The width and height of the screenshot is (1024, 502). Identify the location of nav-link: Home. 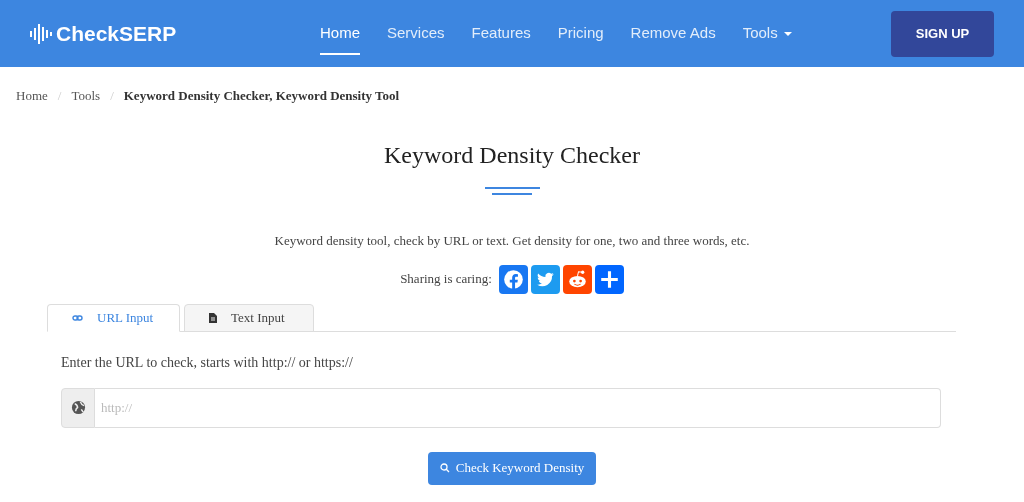
(340, 33).